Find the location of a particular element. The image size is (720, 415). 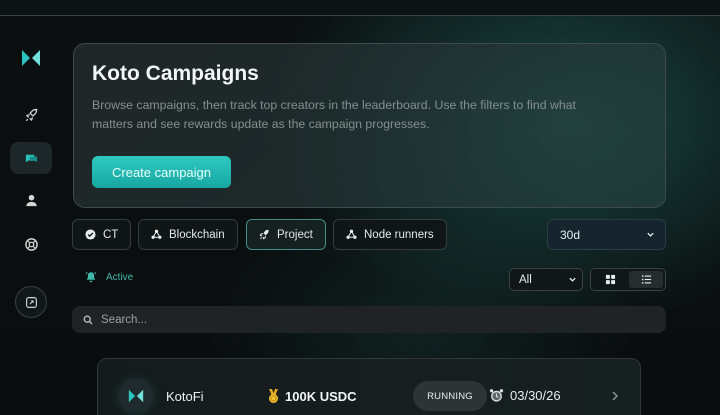

campaign-reward: 100K USDC is located at coordinates (311, 396).